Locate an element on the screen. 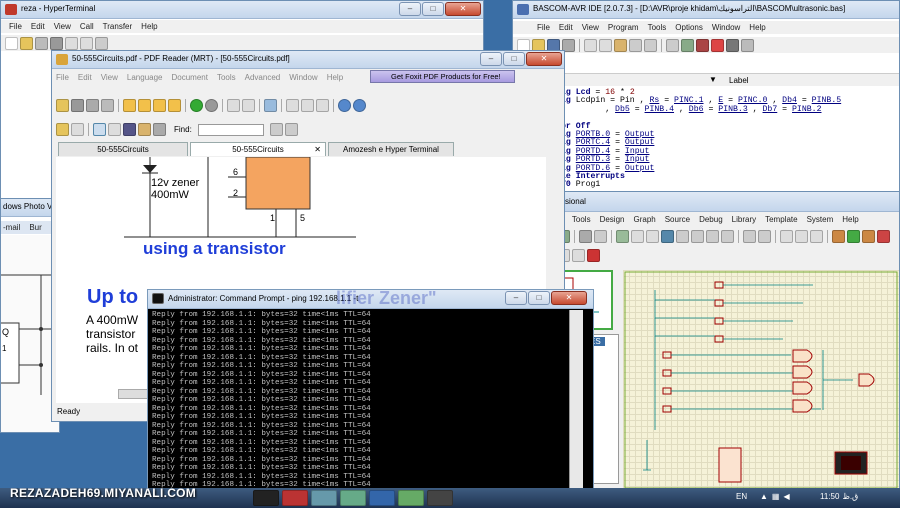  block-delete-icon is located at coordinates (883, 236).